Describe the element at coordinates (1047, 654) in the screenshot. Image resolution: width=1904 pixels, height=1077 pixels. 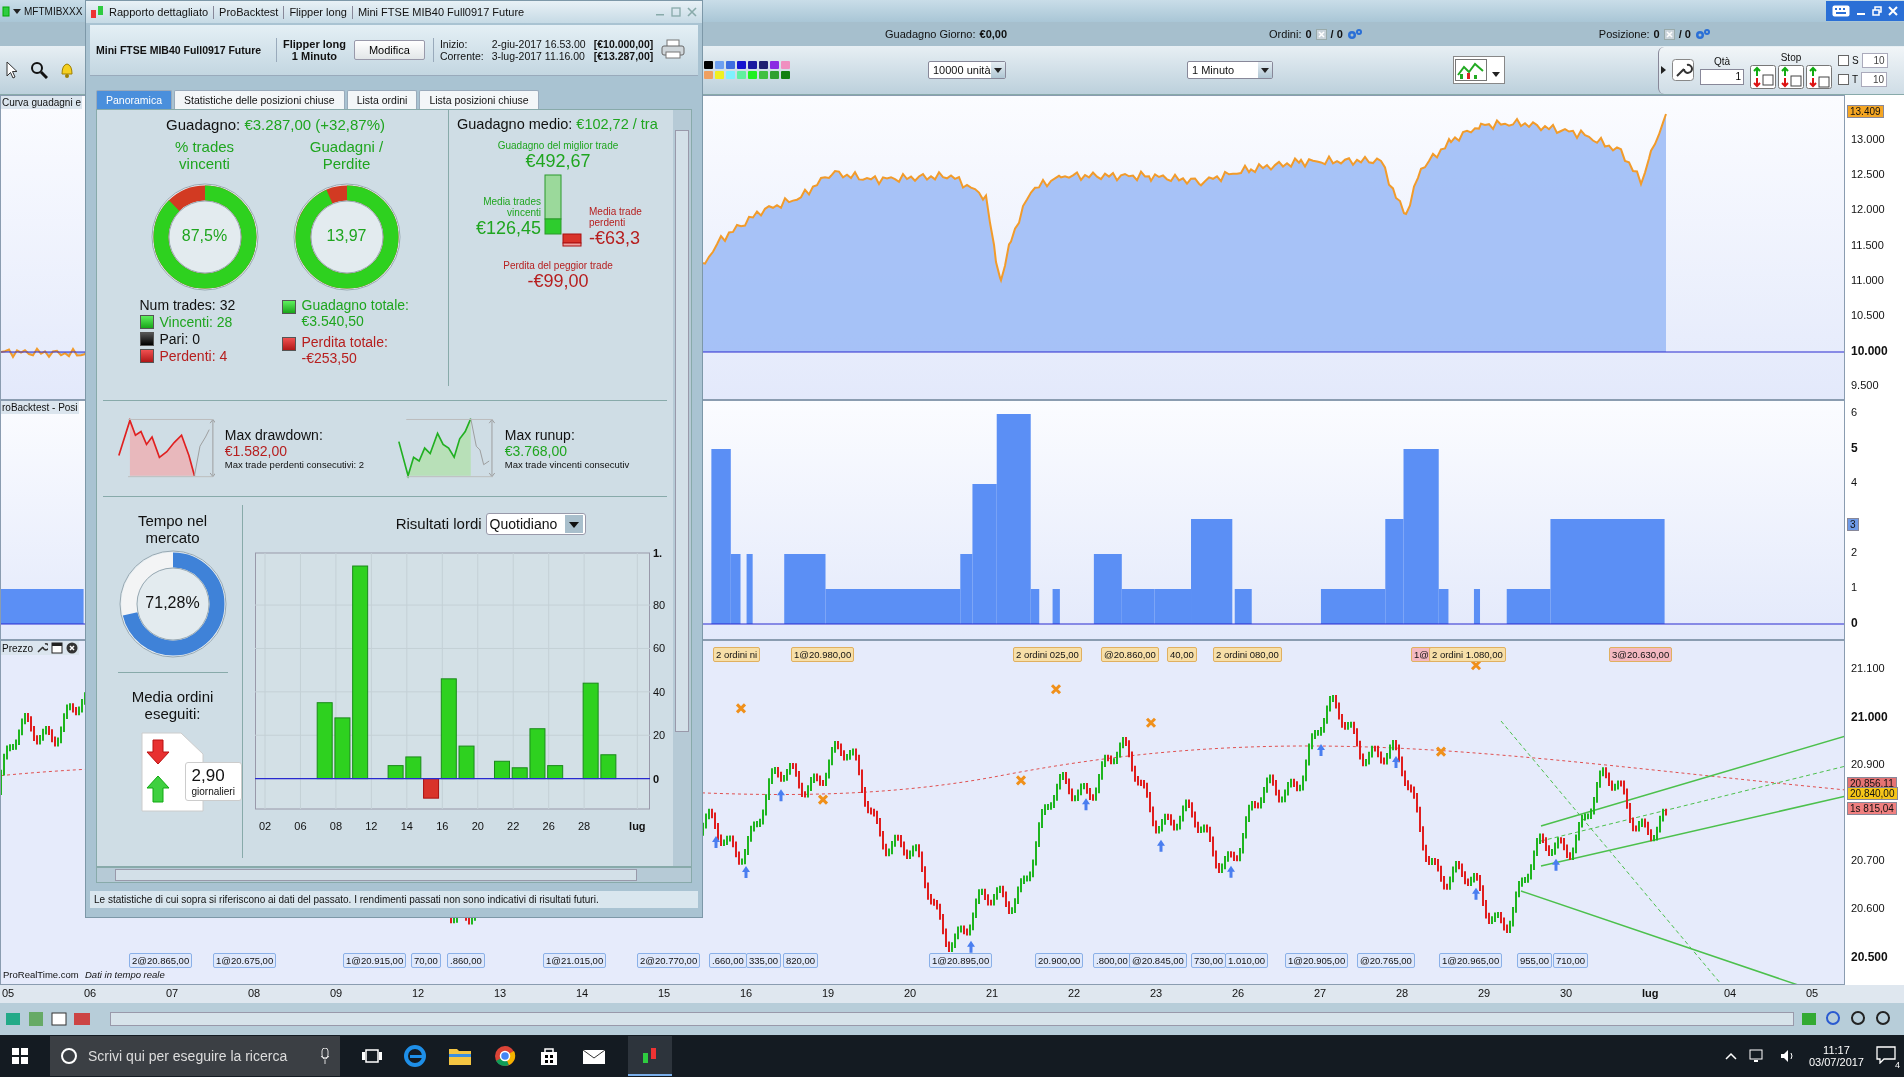
I see `order-label: 2 ordini 025,00` at that location.